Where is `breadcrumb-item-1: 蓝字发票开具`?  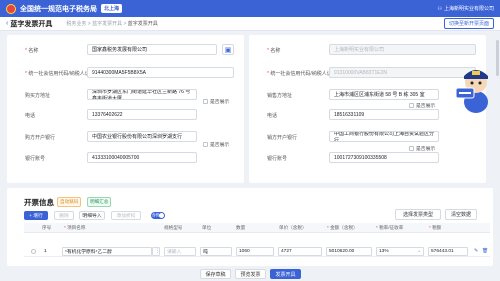
breadcrumb-item-1: 蓝字发票开具 is located at coordinates (107, 24).